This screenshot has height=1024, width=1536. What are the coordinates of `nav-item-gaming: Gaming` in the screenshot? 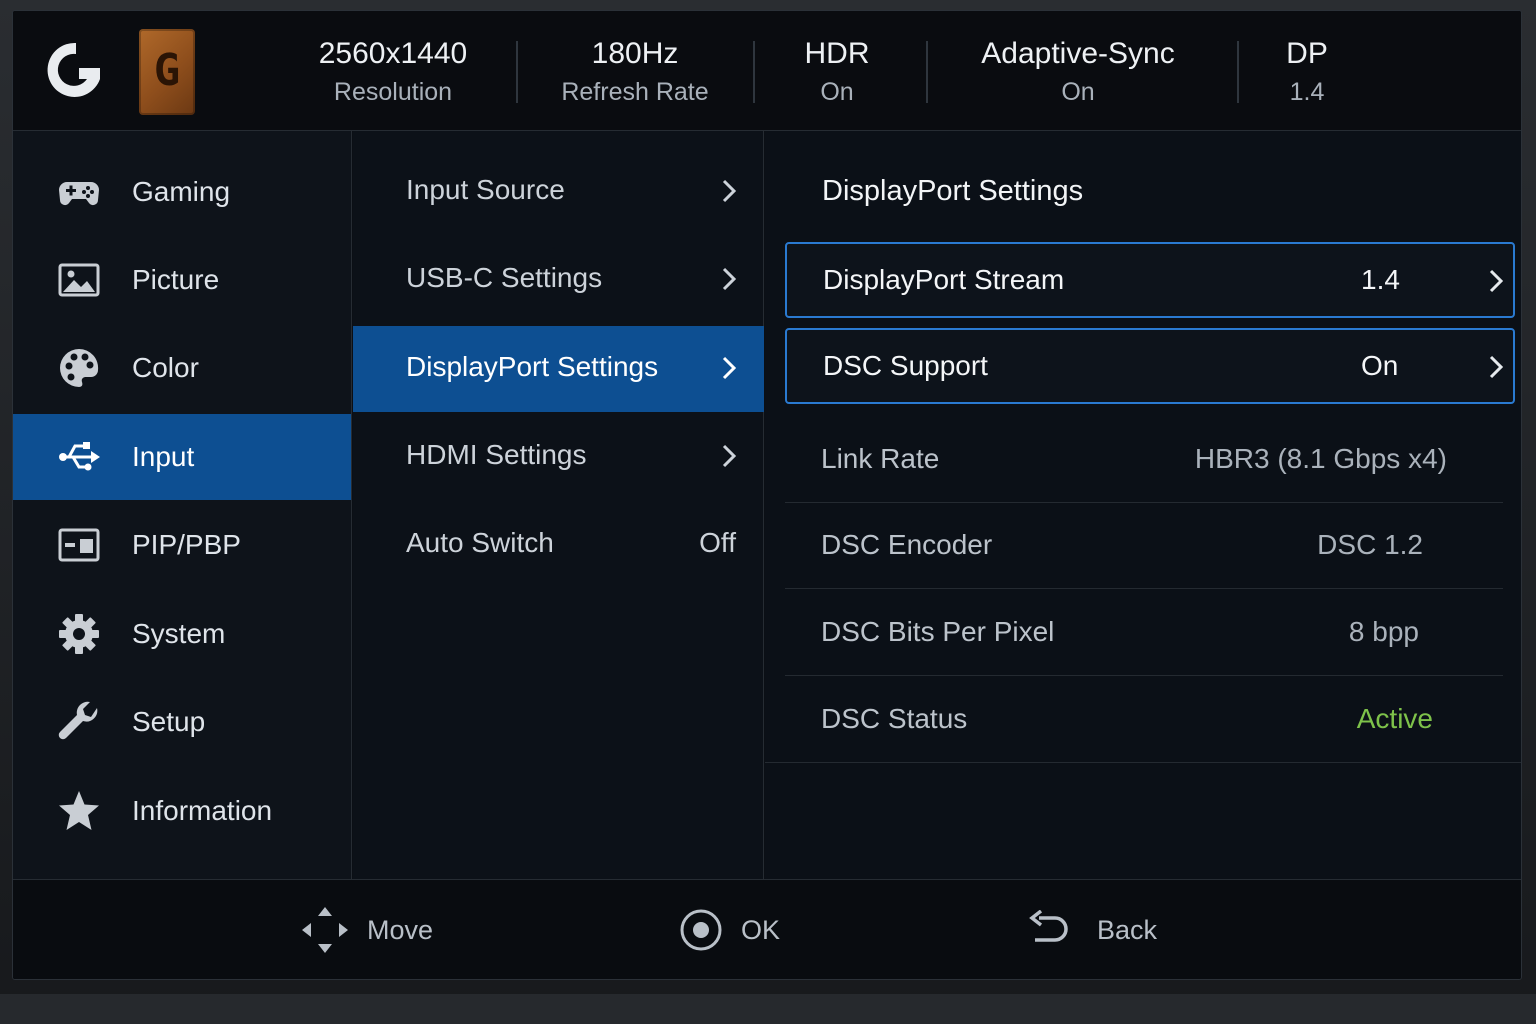 It's located at (182, 192).